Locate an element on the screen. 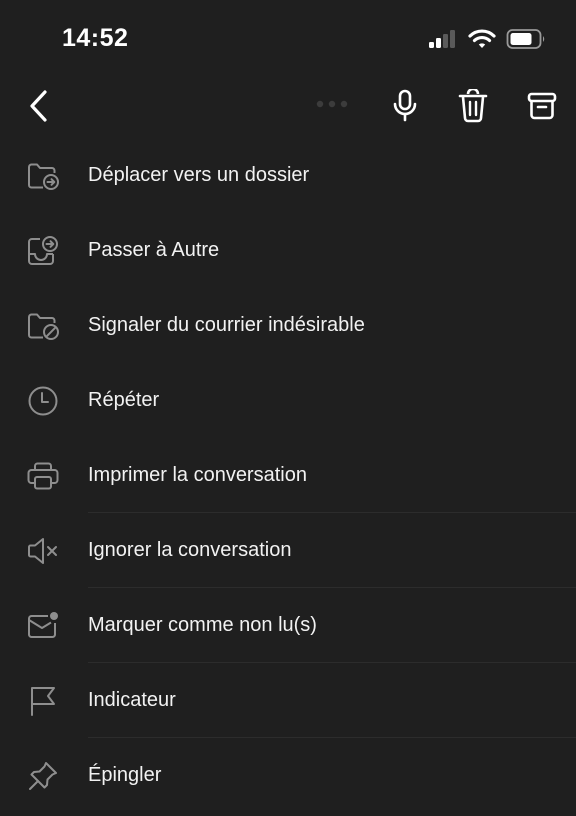 This screenshot has height=816, width=576. folder-block-icon is located at coordinates (43, 326).